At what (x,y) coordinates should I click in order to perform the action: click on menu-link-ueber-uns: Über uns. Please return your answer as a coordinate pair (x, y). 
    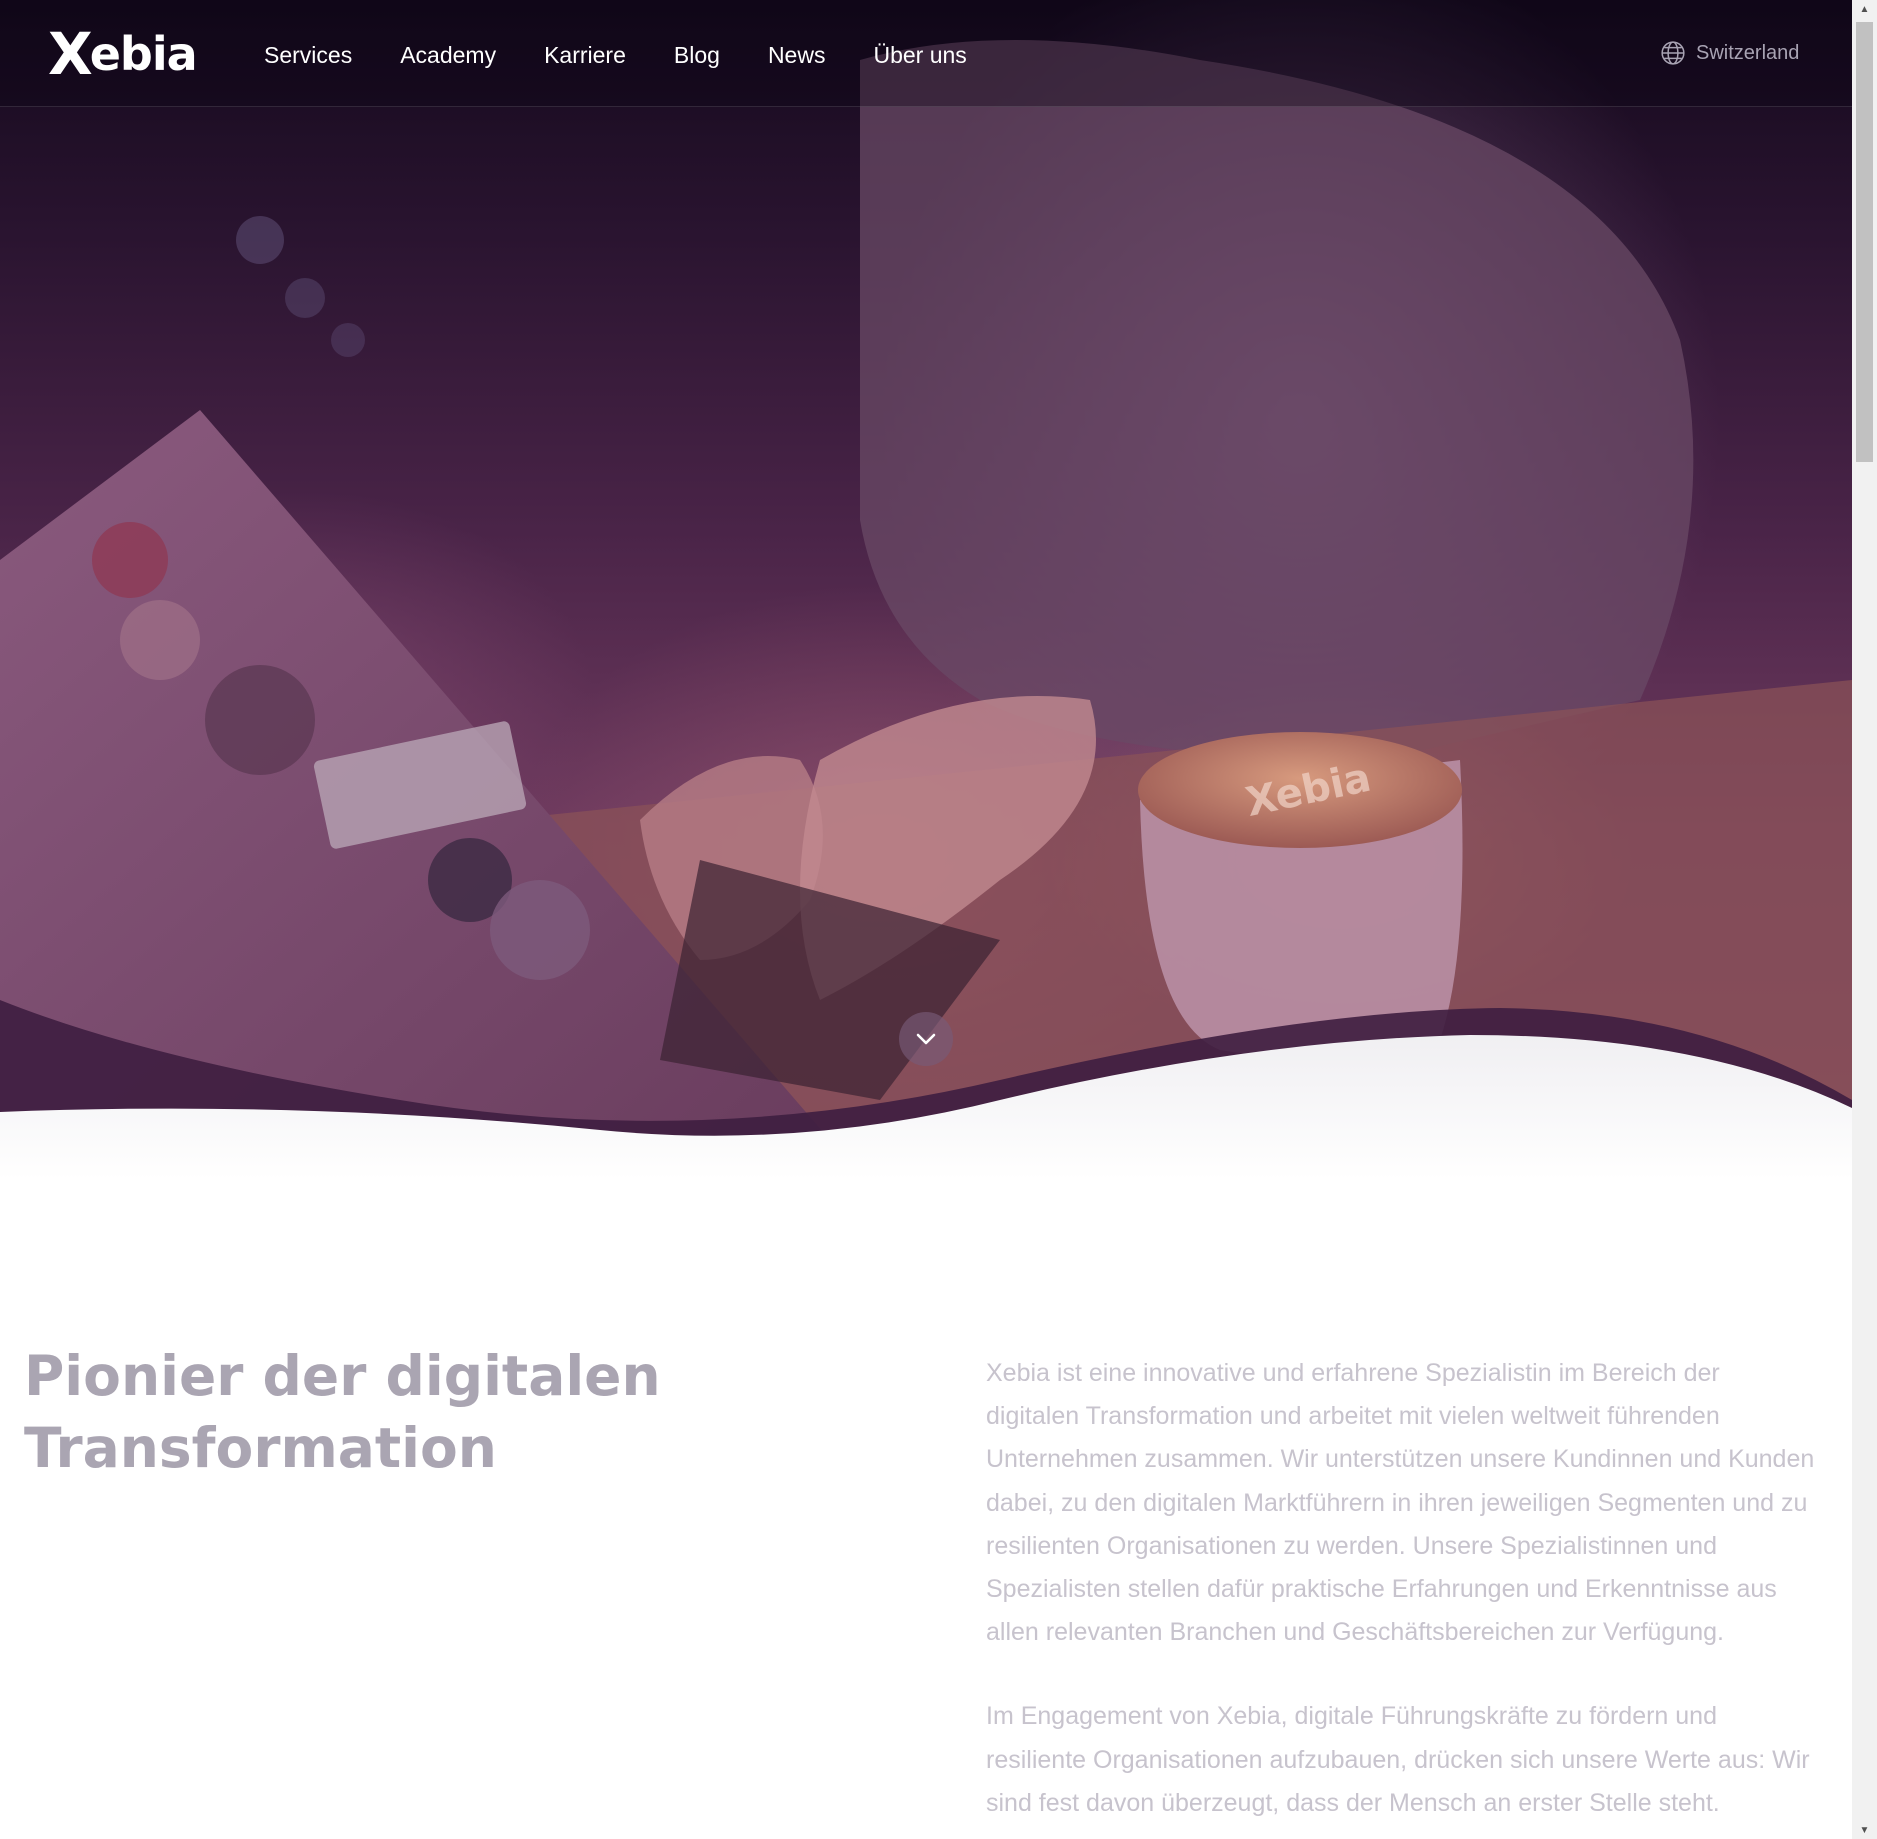
    Looking at the image, I should click on (919, 55).